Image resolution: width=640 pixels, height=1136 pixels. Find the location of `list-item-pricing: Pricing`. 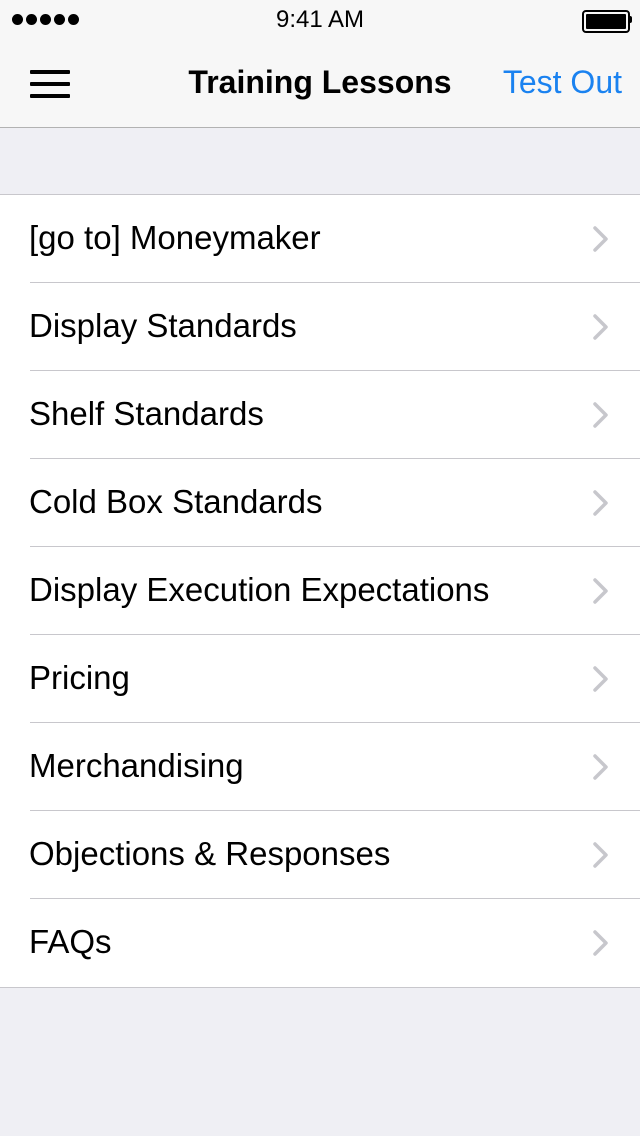

list-item-pricing: Pricing is located at coordinates (320, 679).